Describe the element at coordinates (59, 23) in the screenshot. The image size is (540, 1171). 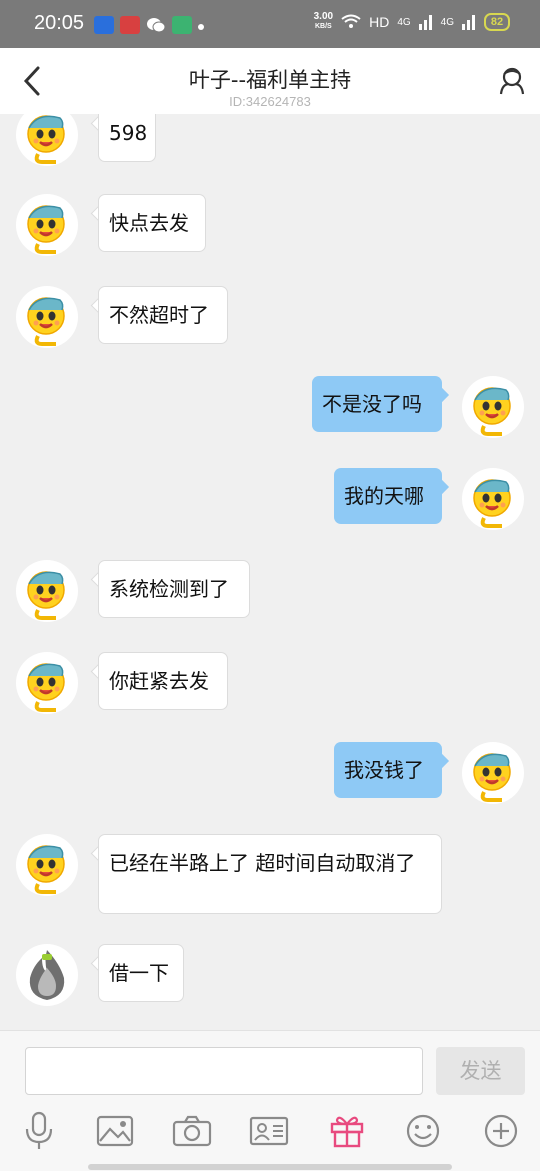
I see `status-time: 20:05` at that location.